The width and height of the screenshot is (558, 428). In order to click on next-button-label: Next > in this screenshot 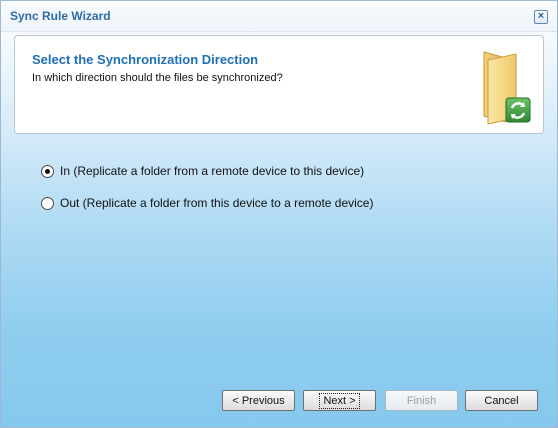, I will do `click(339, 400)`.